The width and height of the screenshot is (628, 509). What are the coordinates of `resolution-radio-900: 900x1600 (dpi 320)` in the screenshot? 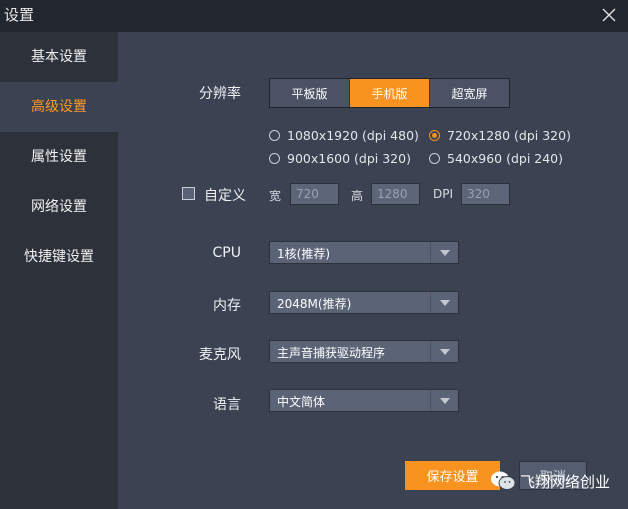 It's located at (340, 158).